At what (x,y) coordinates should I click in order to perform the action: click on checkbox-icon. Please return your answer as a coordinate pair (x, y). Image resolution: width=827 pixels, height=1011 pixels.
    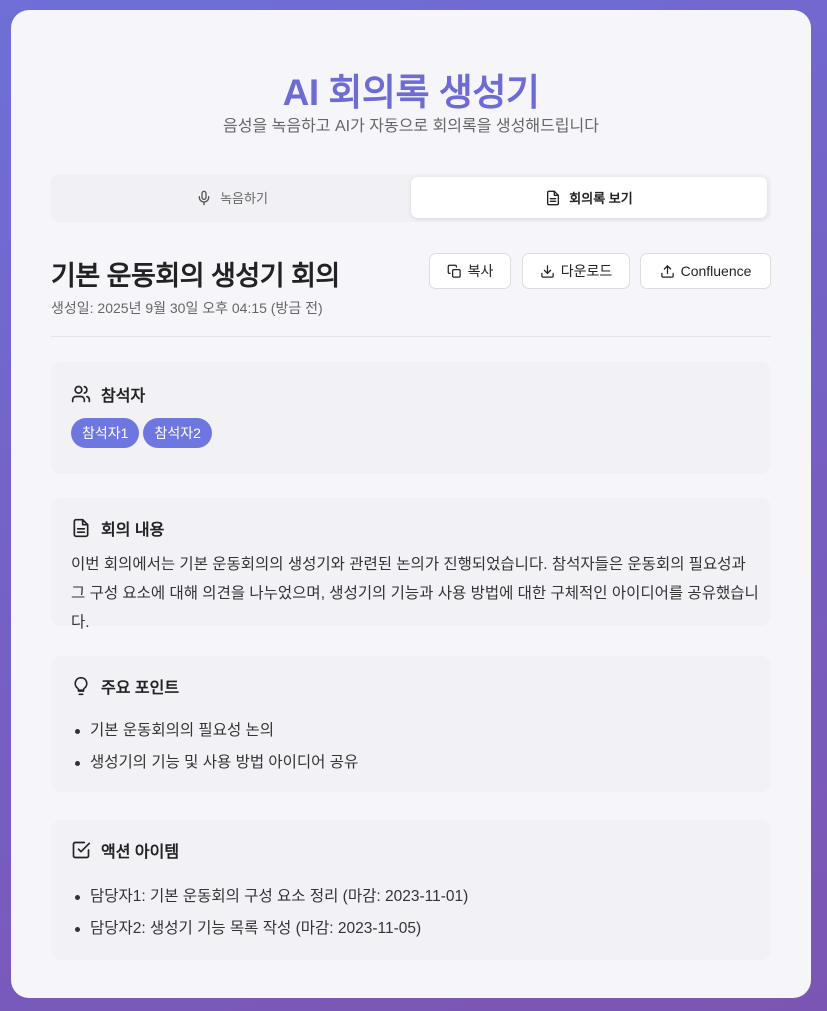
    Looking at the image, I should click on (81, 850).